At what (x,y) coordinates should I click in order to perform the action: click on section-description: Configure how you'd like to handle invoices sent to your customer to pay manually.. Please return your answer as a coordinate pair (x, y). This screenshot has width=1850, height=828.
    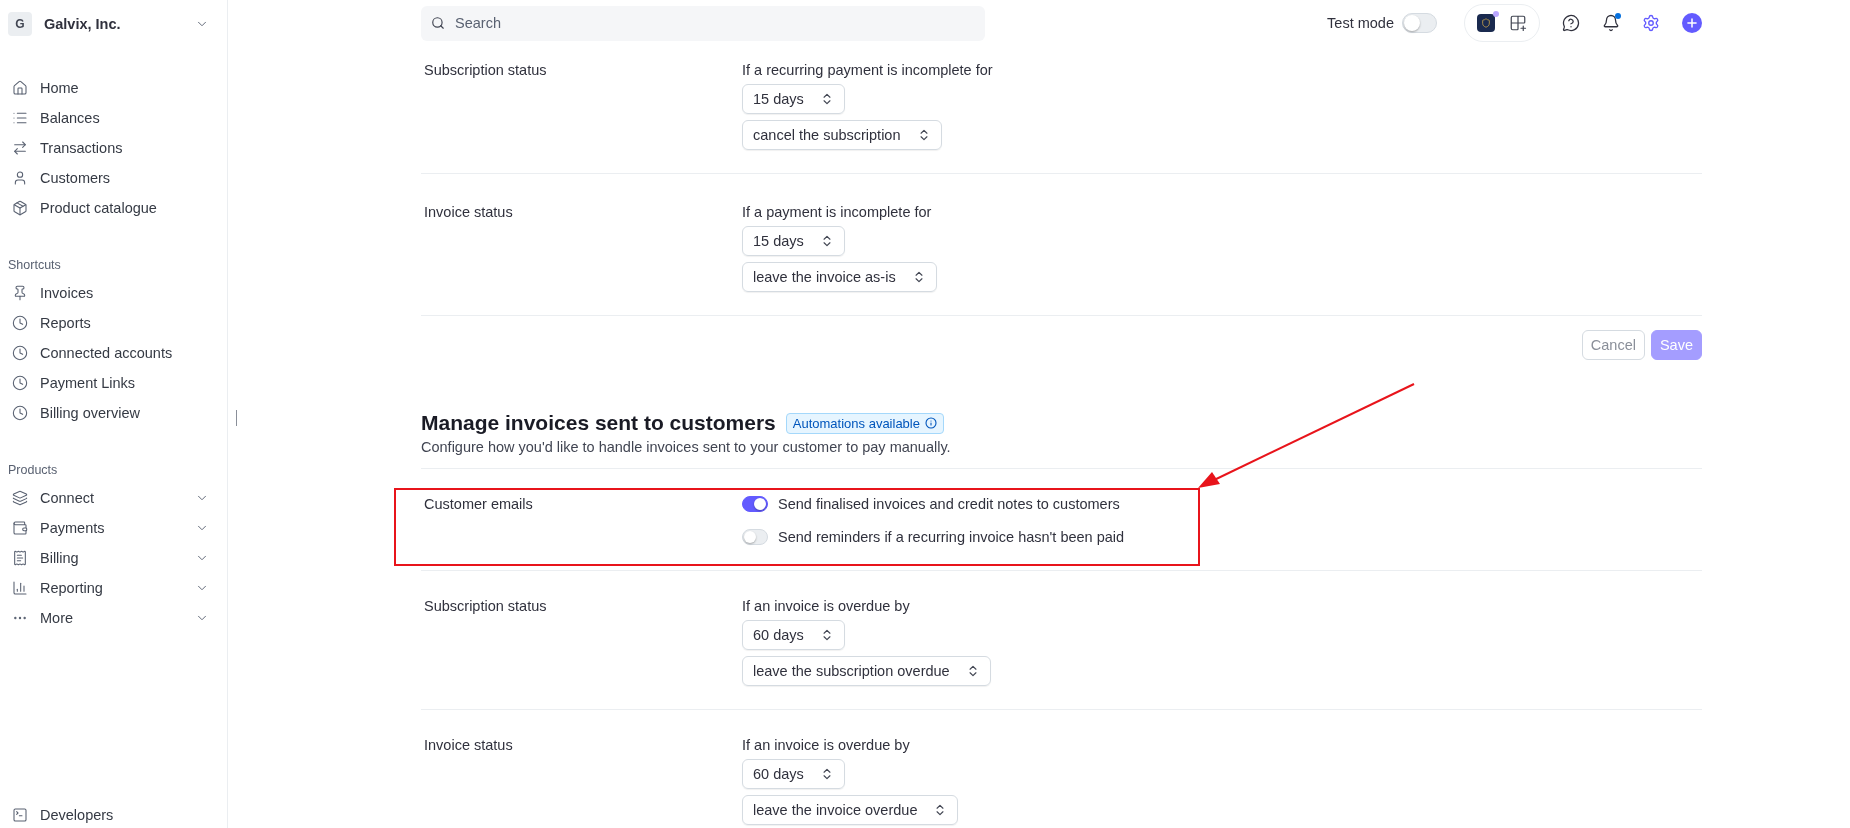
    Looking at the image, I should click on (1061, 453).